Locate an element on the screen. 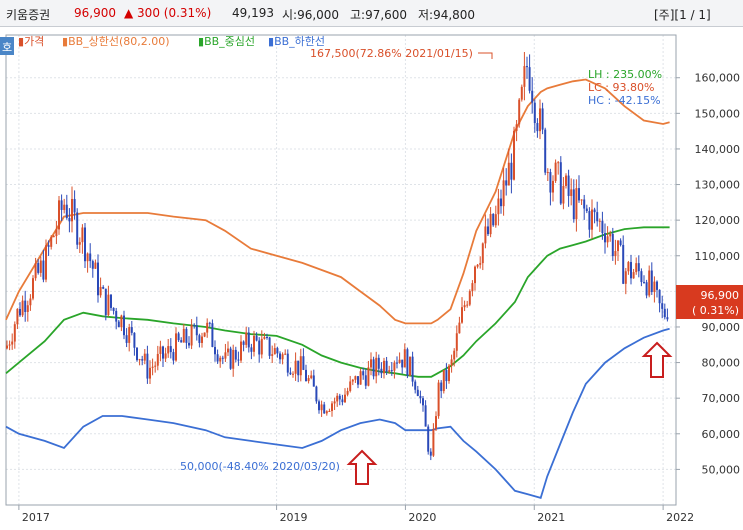 The height and width of the screenshot is (530, 743). y-tick-label: 110,000 is located at coordinates (718, 256).